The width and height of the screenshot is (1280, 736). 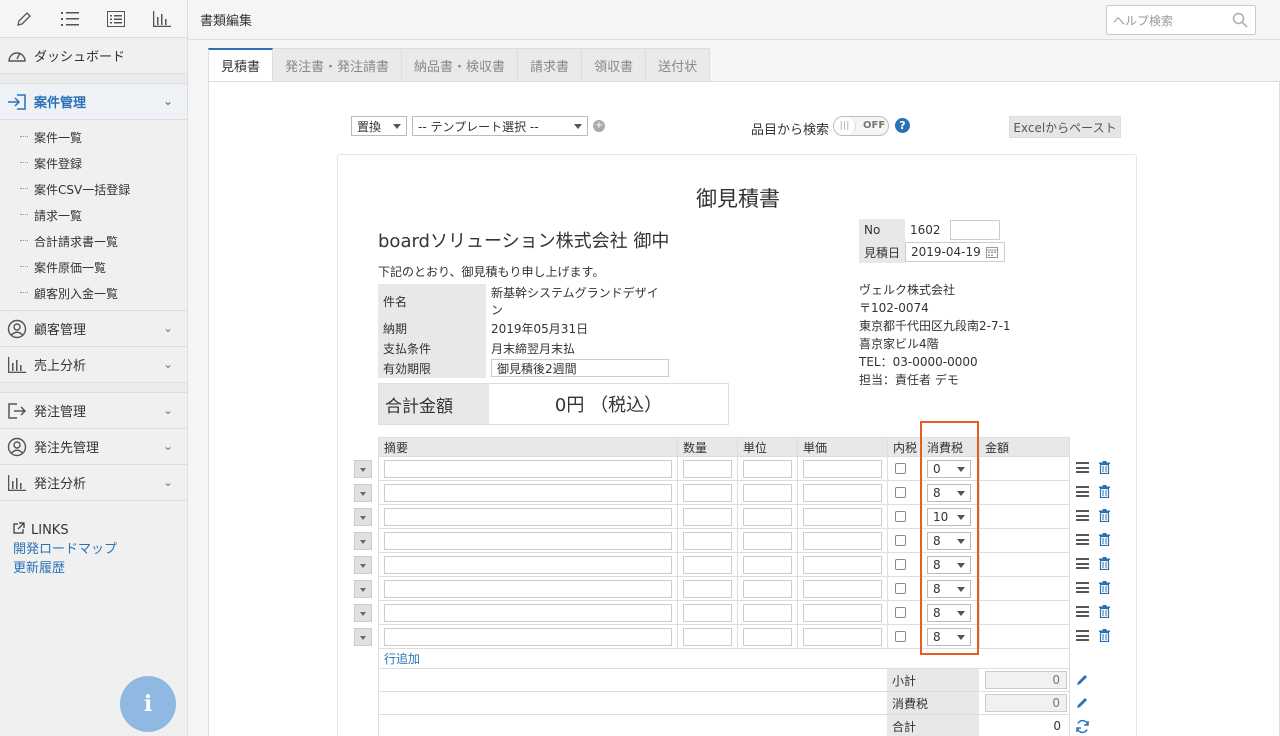 What do you see at coordinates (580, 301) in the screenshot?
I see `meta-value: 新基幹システムグランドデザイン` at bounding box center [580, 301].